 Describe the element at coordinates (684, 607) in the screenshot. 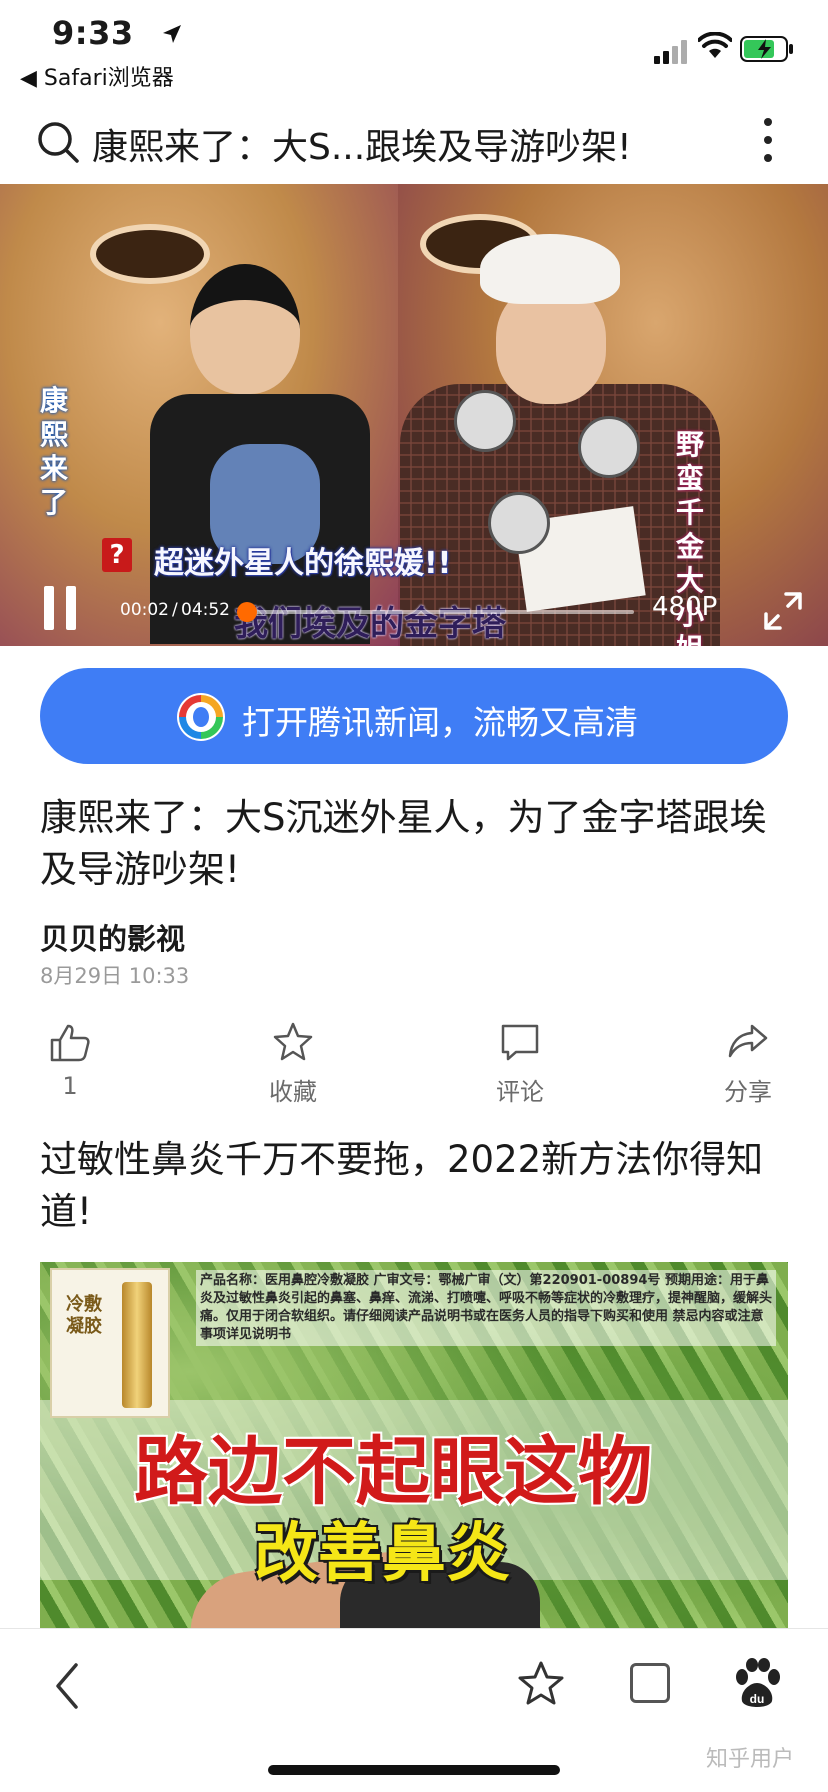

I see `video-quality-button: 480P` at that location.